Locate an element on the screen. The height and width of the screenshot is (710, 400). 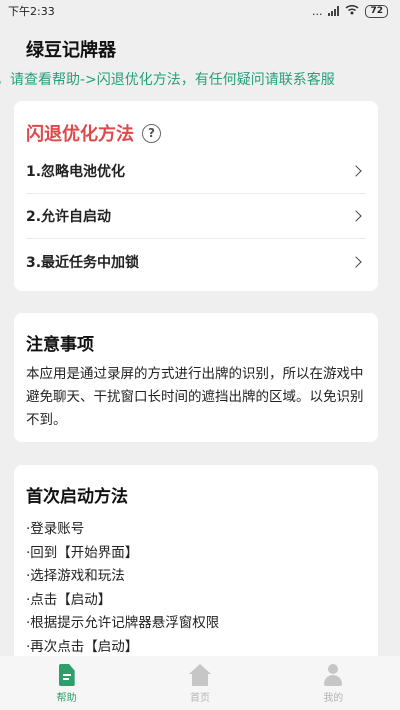
status-time: 下午2:33 is located at coordinates (31, 11).